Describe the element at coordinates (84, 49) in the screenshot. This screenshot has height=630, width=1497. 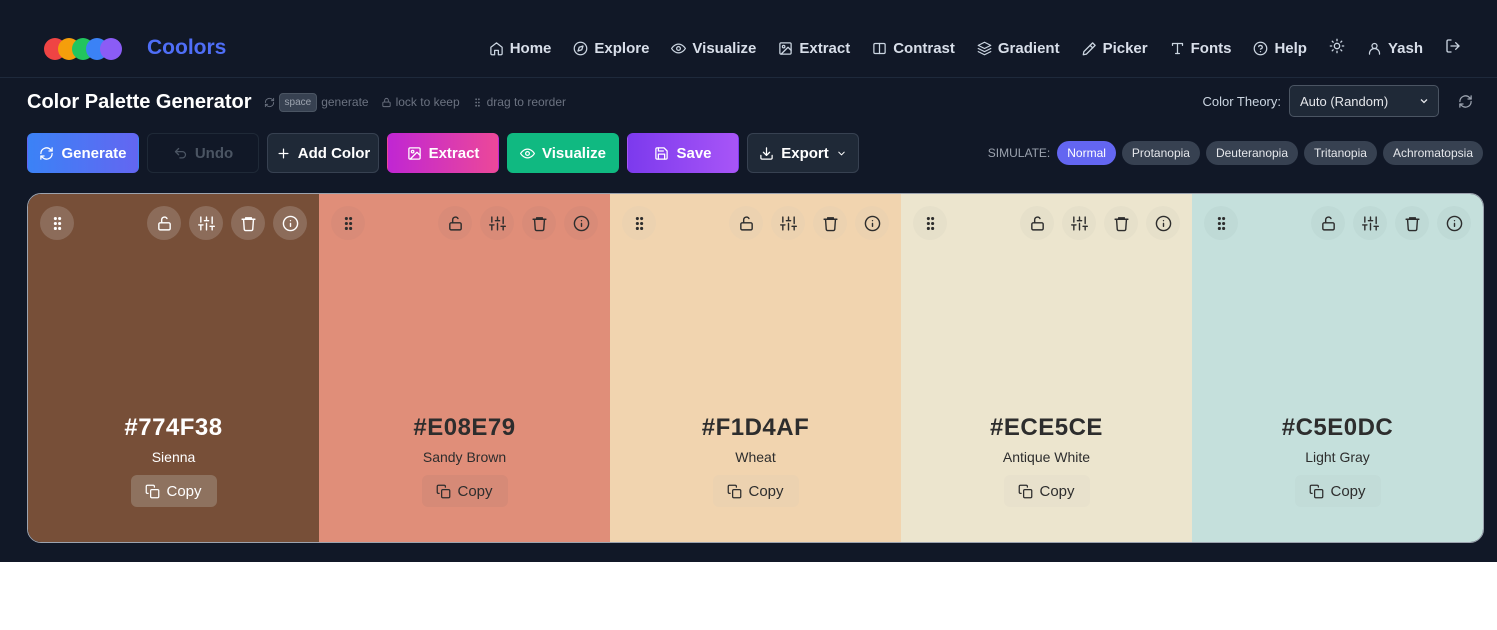
I see `logo-icon` at that location.